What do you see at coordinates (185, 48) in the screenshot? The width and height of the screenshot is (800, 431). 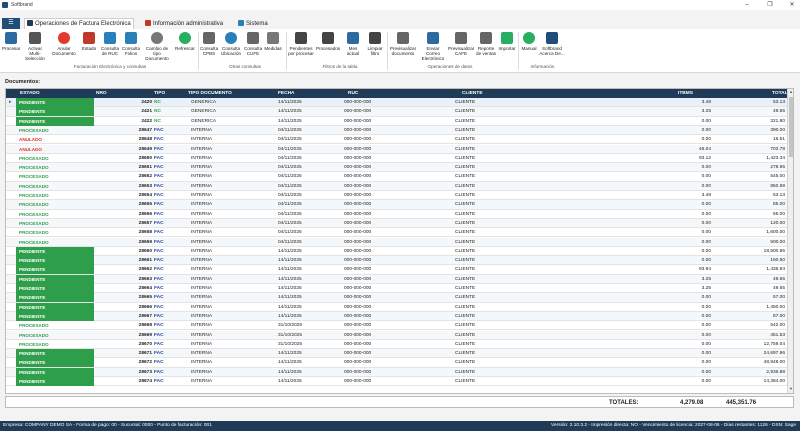 I see `refrescar-button: Refrescar` at bounding box center [185, 48].